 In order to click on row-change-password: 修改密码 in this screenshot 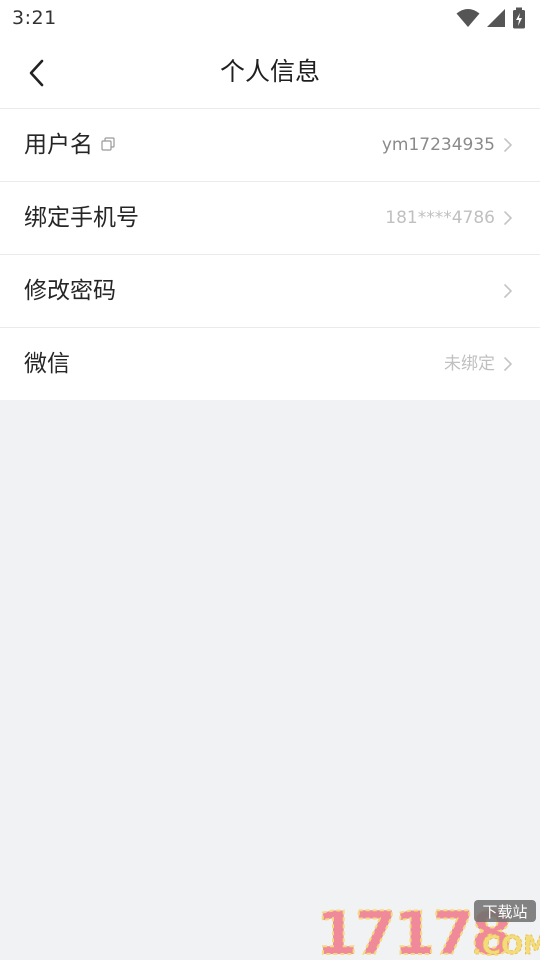, I will do `click(270, 290)`.